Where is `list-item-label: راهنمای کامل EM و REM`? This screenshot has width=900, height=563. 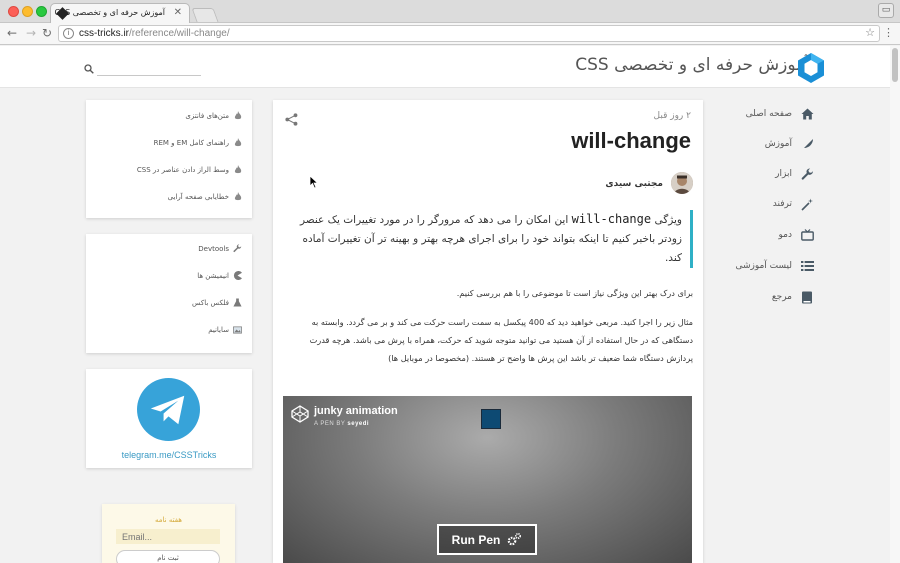
list-item-label: راهنمای کامل EM و REM is located at coordinates (191, 142).